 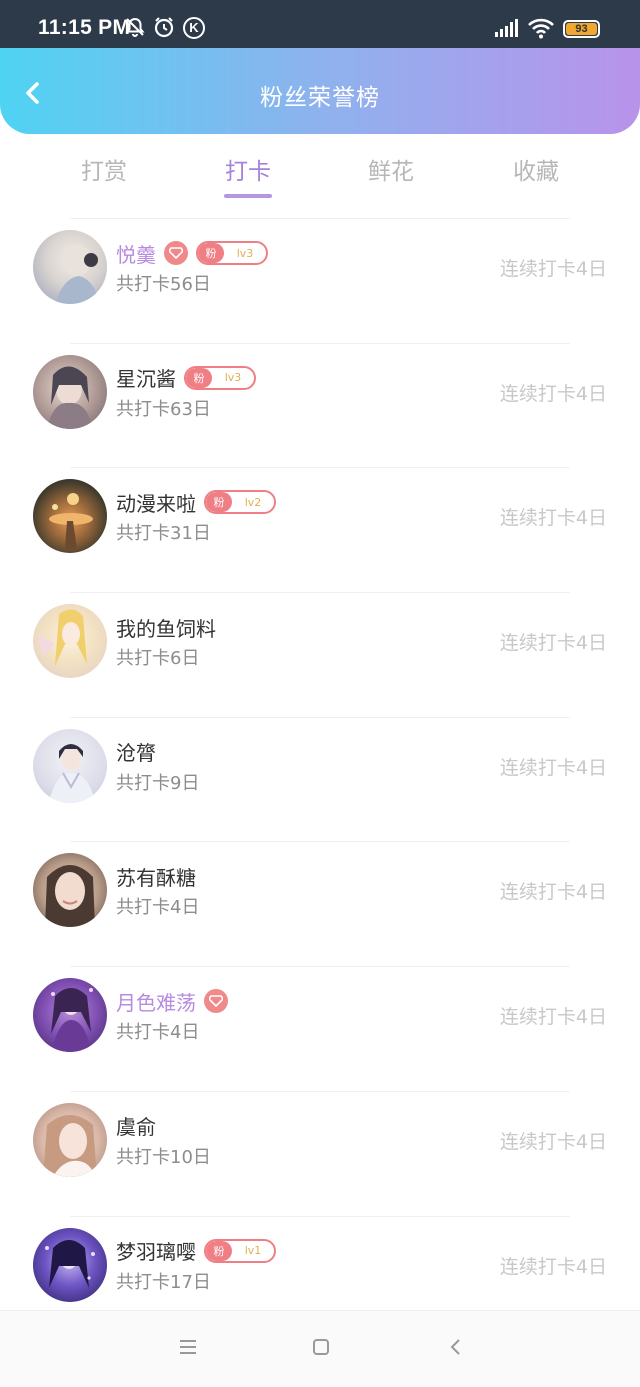 I want to click on status-bar: 11:15 PM K 93, so click(x=320, y=24).